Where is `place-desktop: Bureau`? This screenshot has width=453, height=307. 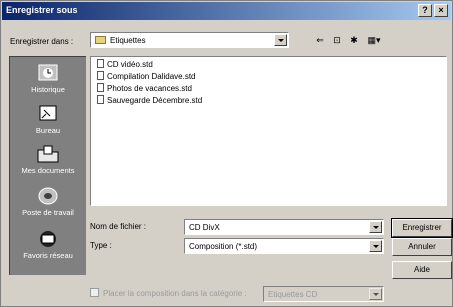 place-desktop: Bureau is located at coordinates (48, 119).